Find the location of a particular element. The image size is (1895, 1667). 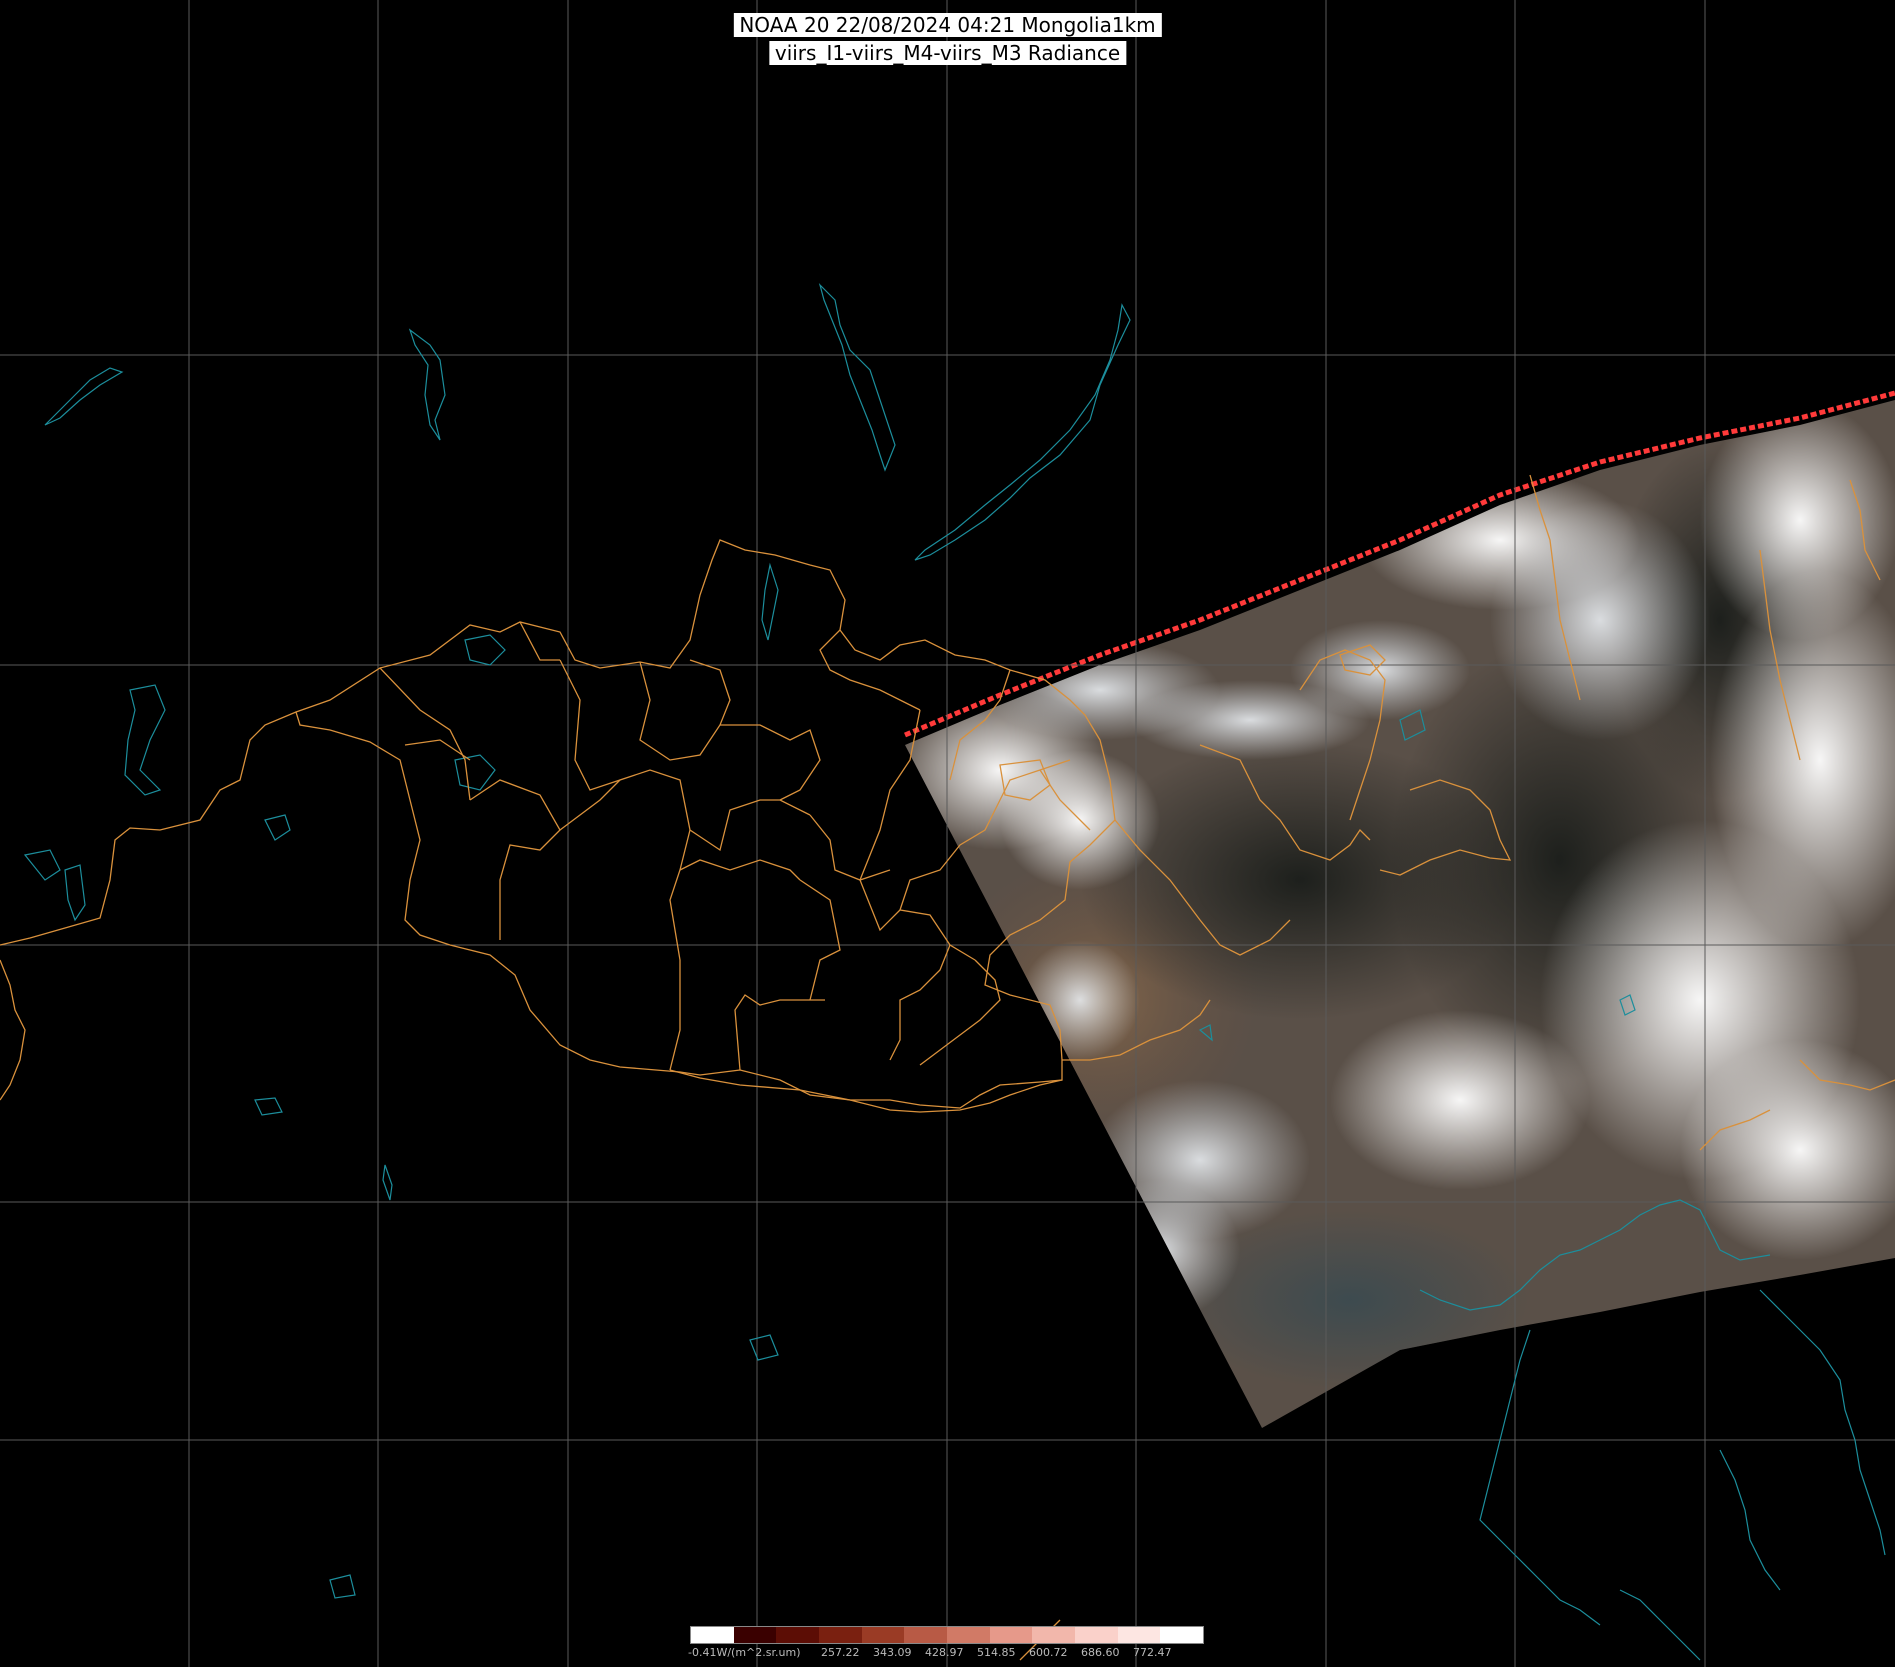

colorbar-tick: 343.09 is located at coordinates (892, 1652).